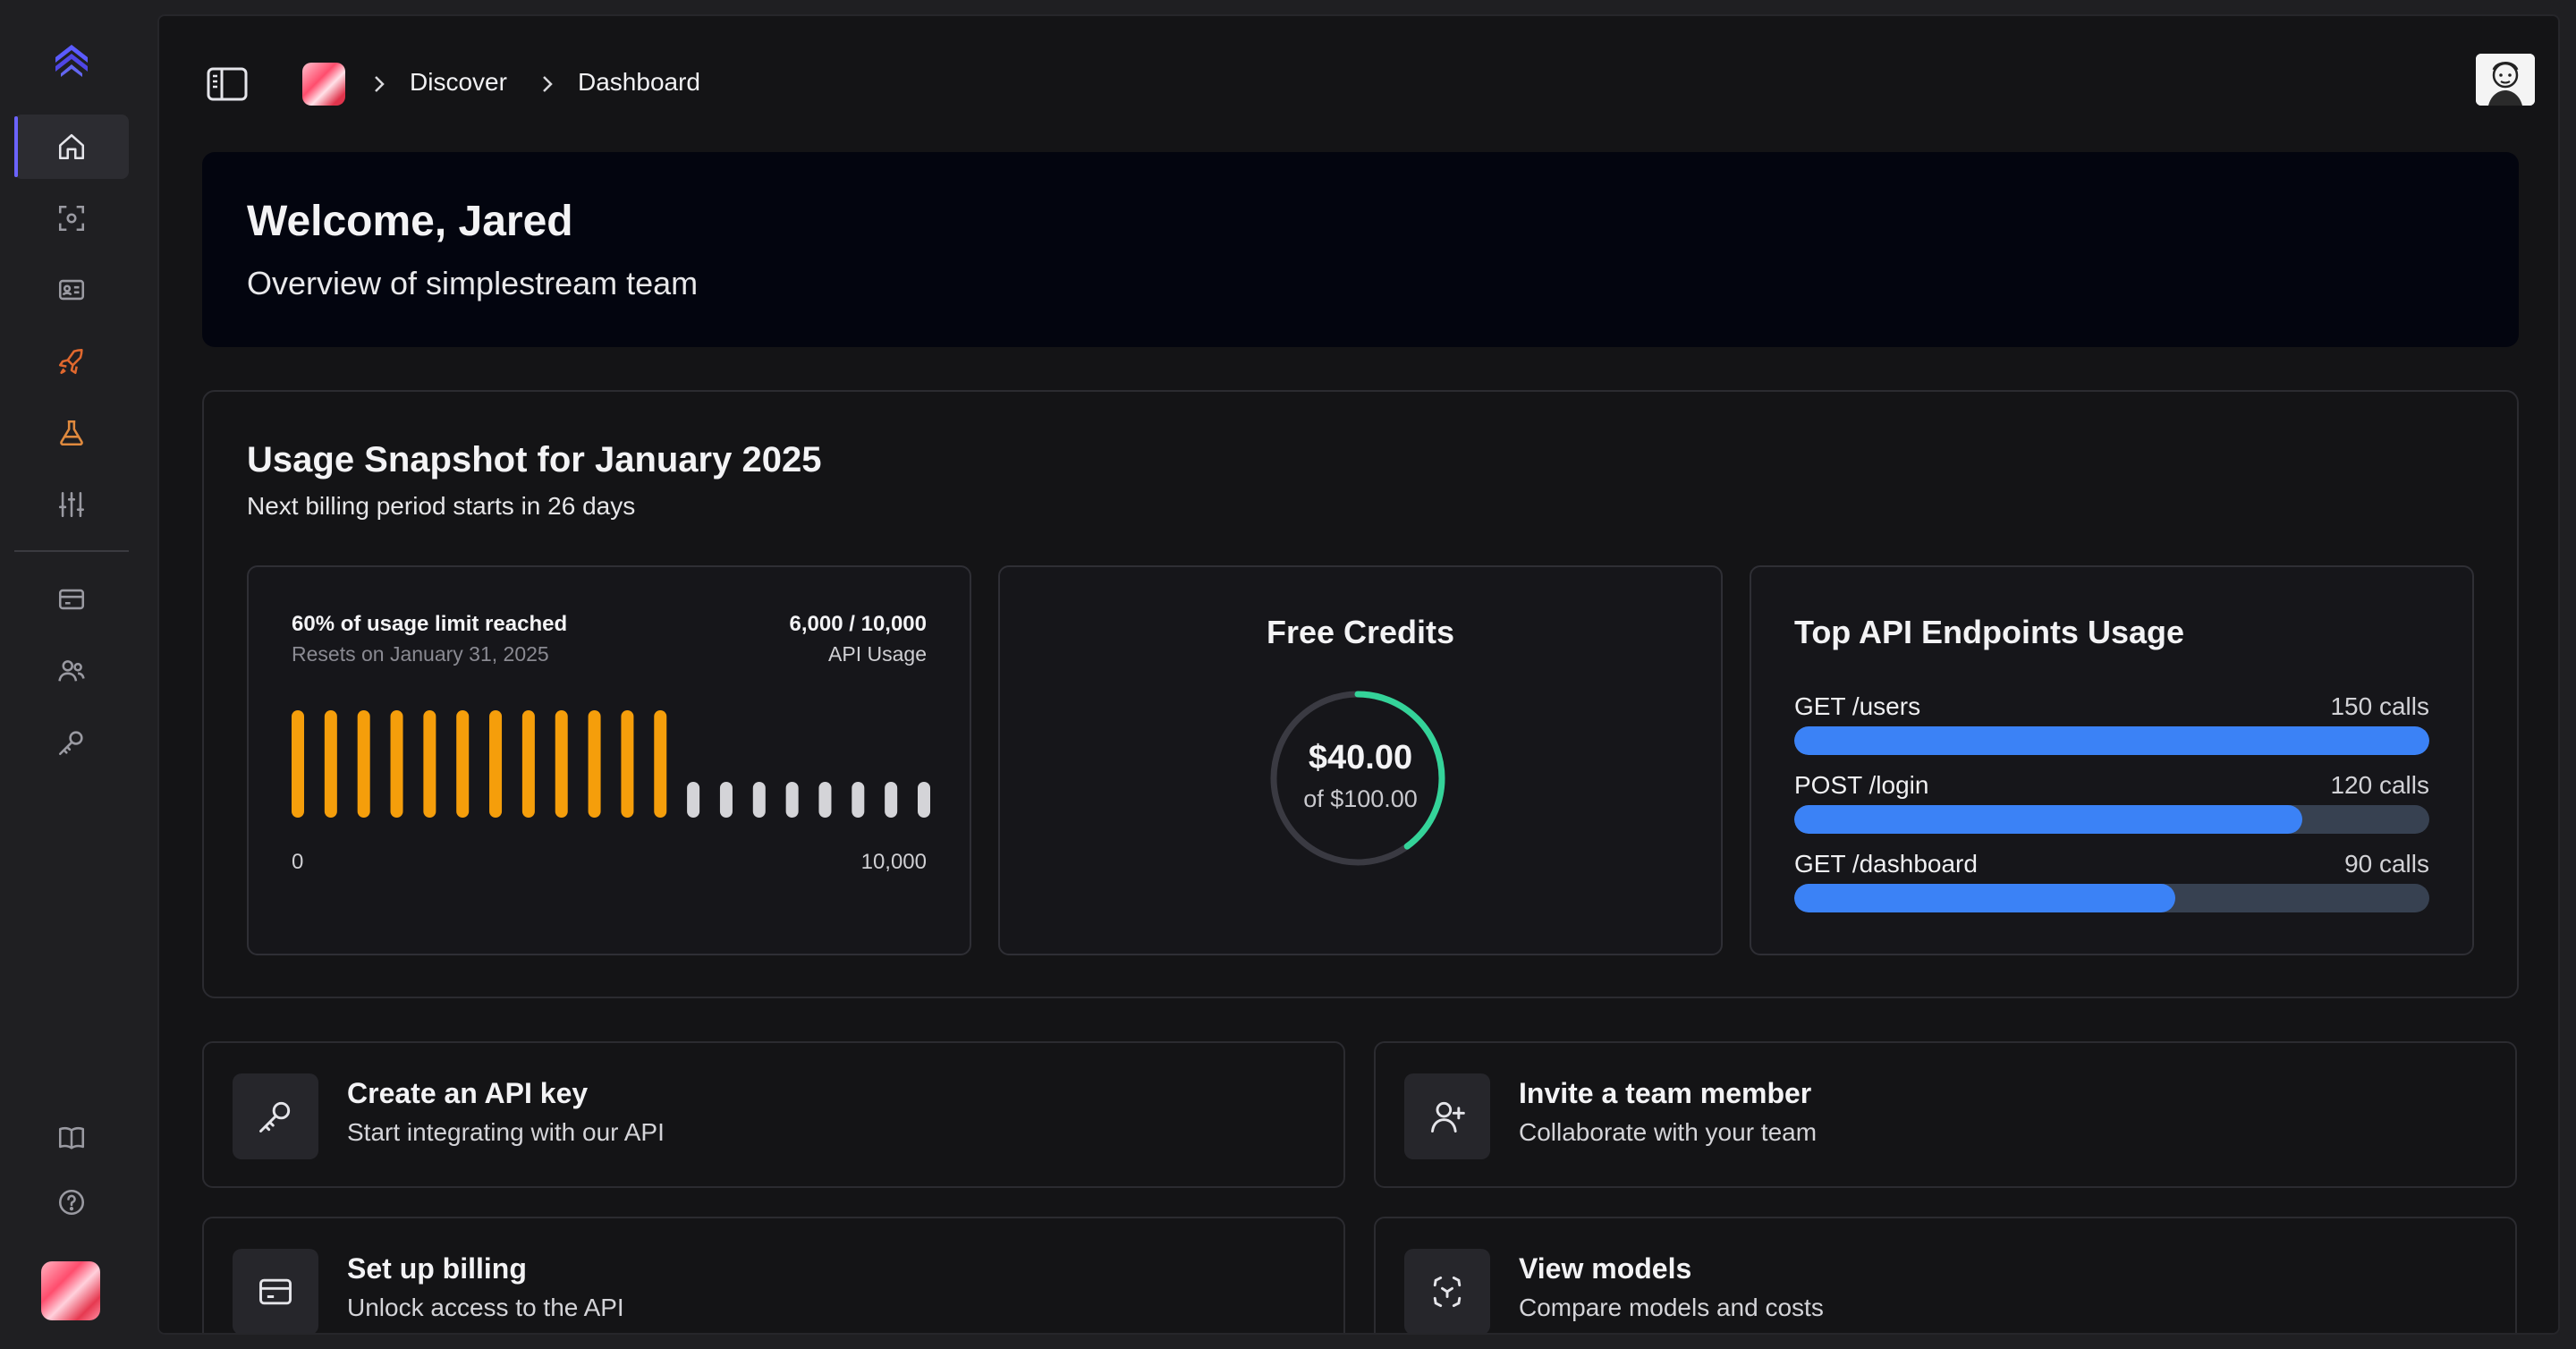 This screenshot has width=2576, height=1349. What do you see at coordinates (773, 1275) in the screenshot?
I see `setup-billing-card: Set up billing Unlock access to the API` at bounding box center [773, 1275].